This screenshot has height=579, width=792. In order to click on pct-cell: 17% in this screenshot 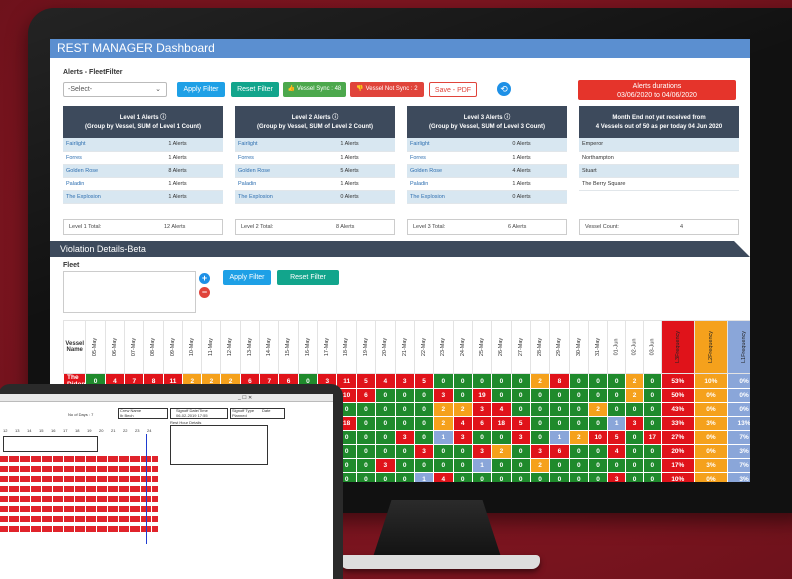, I will do `click(677, 465)`.